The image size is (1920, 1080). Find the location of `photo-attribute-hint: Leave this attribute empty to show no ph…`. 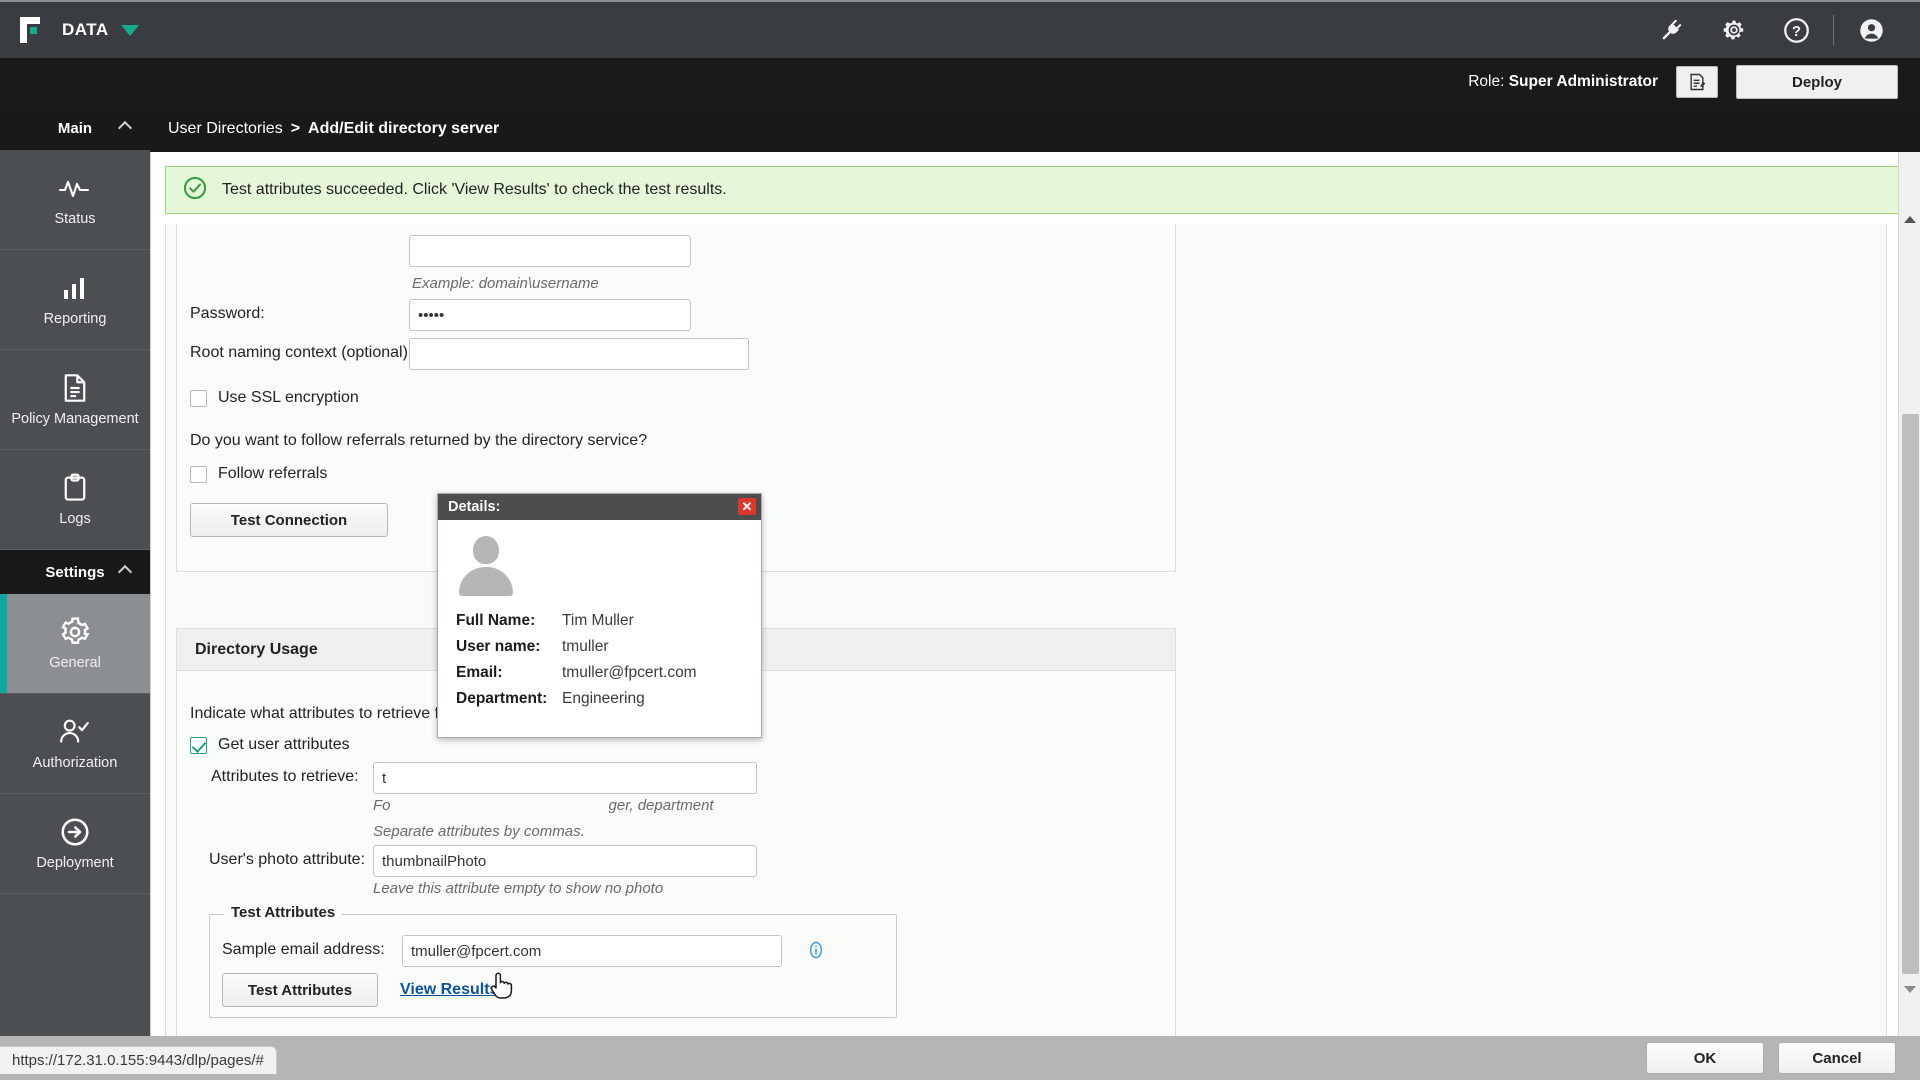

photo-attribute-hint: Leave this attribute empty to show no ph… is located at coordinates (518, 888).